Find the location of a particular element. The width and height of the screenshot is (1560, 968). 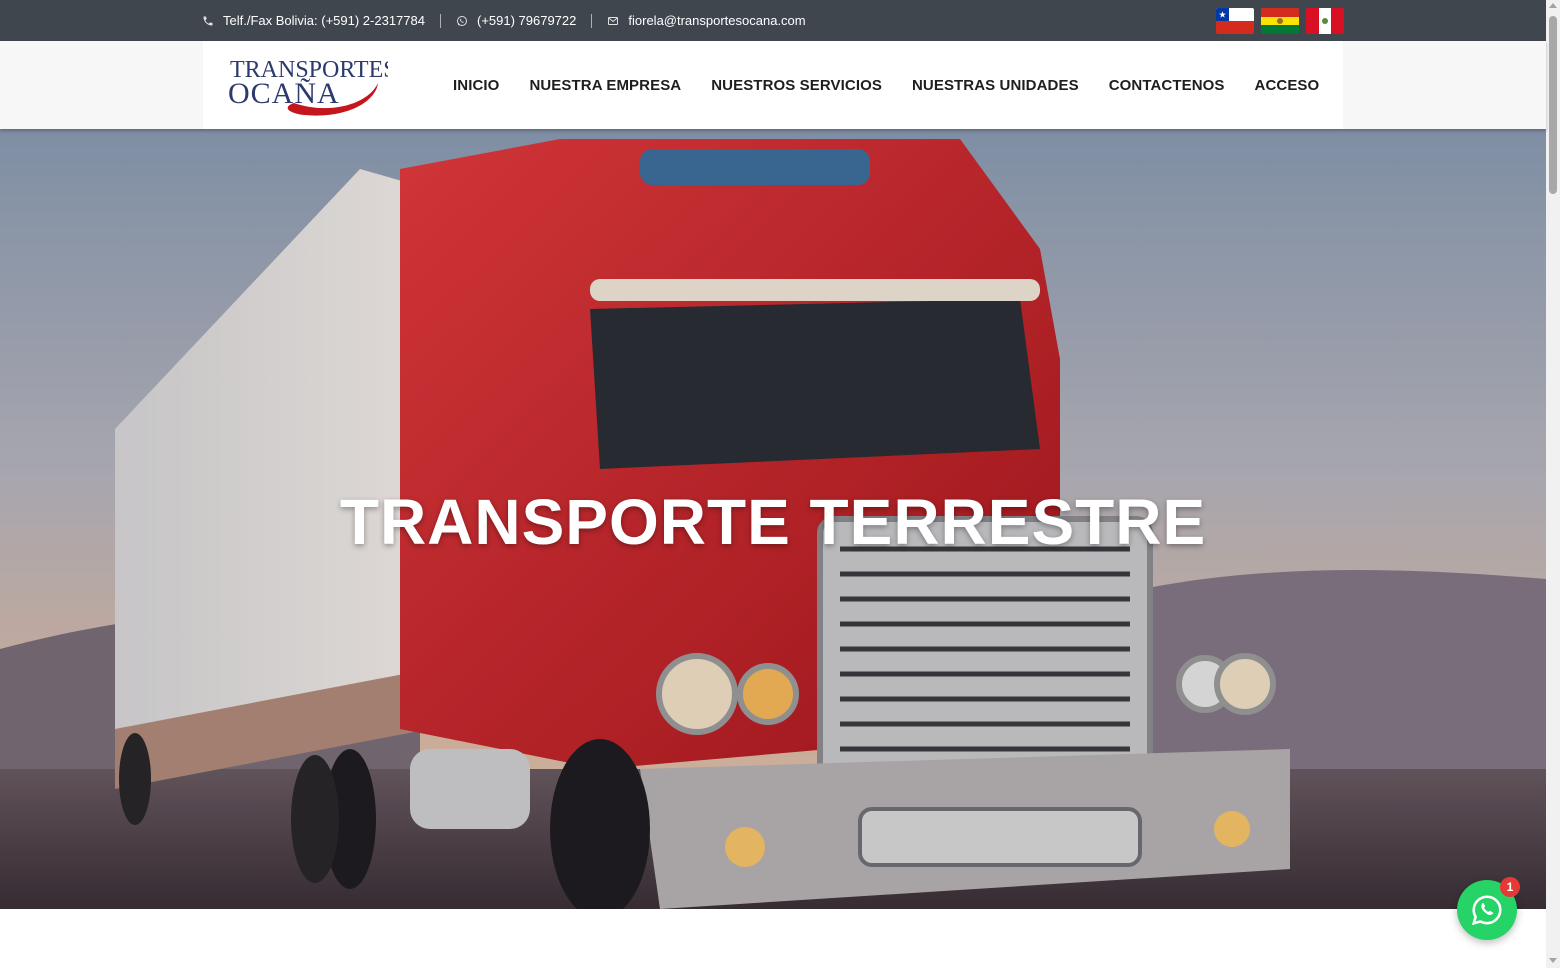

email-text: fiorela@transportesocana.com is located at coordinates (717, 20).